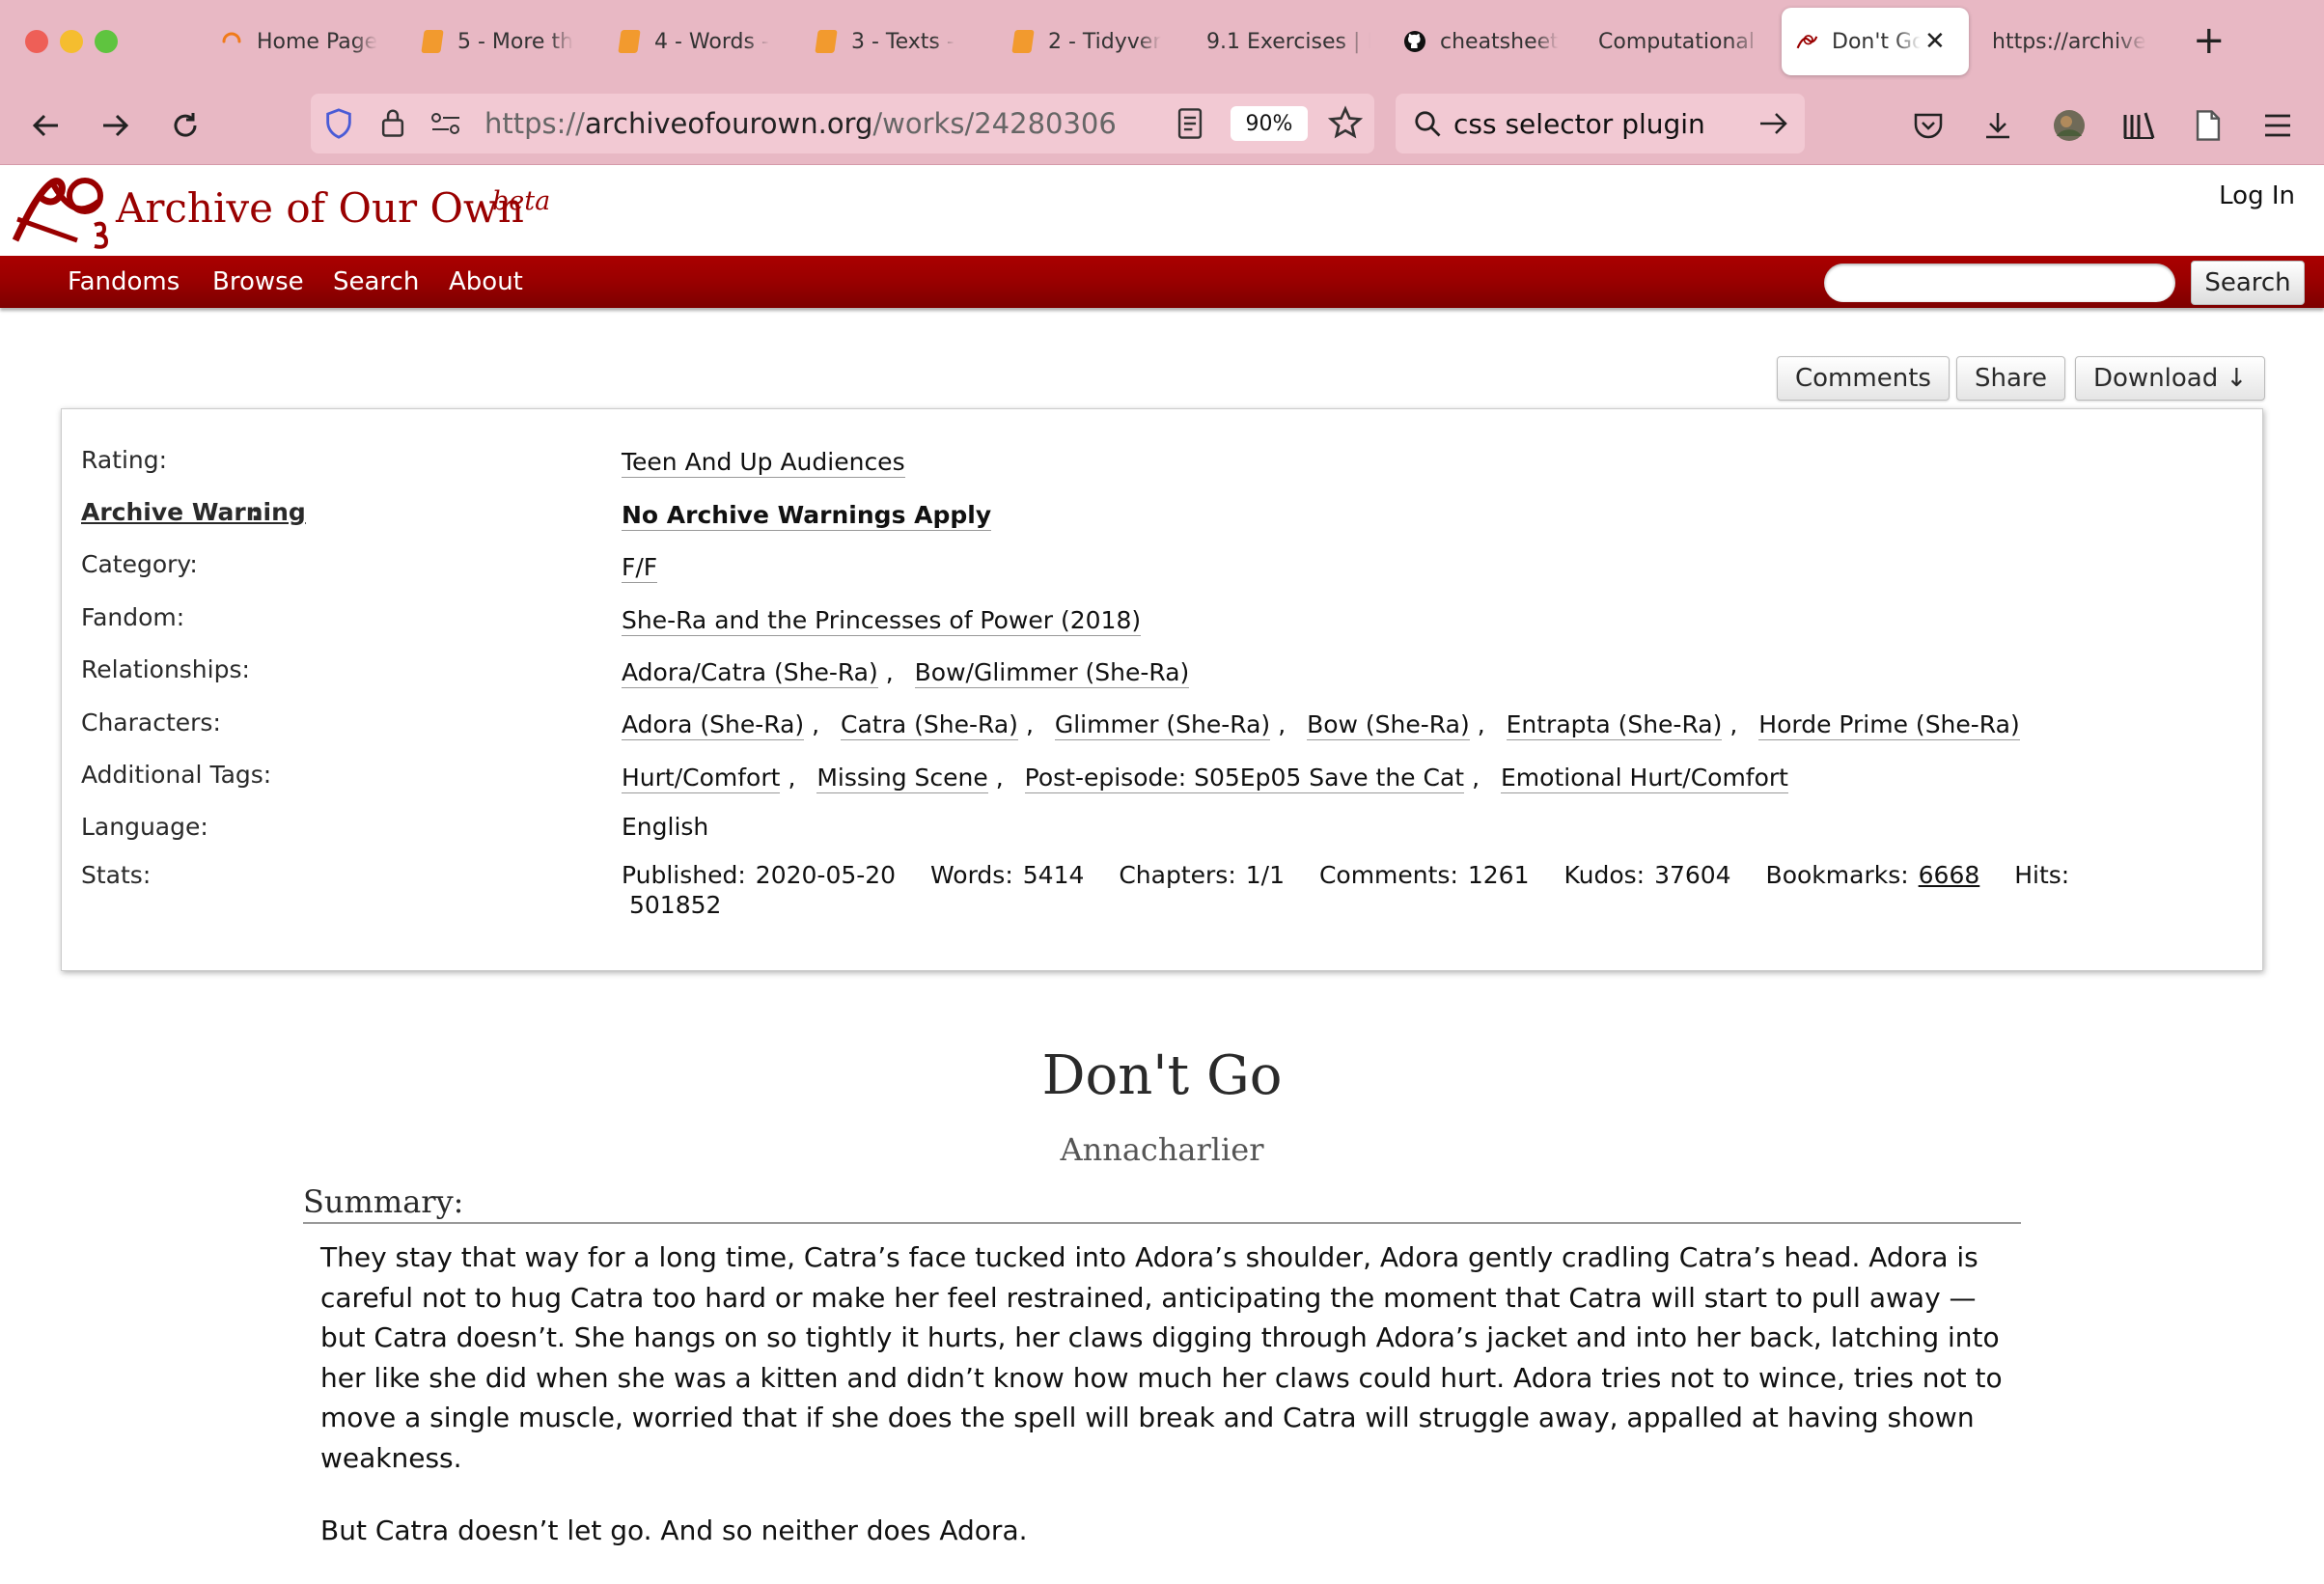 The height and width of the screenshot is (1584, 2324). Describe the element at coordinates (2011, 378) in the screenshot. I see `share-button: Share` at that location.